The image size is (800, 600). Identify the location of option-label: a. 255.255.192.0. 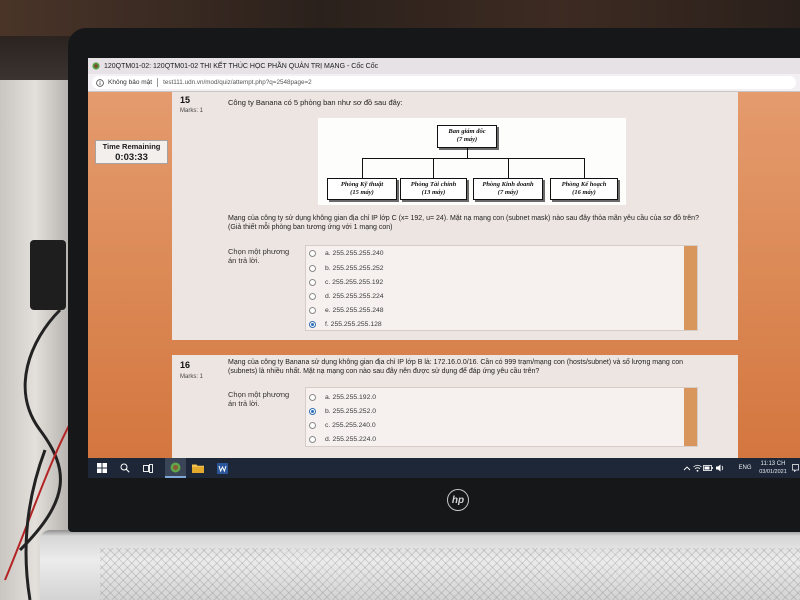
(350, 397).